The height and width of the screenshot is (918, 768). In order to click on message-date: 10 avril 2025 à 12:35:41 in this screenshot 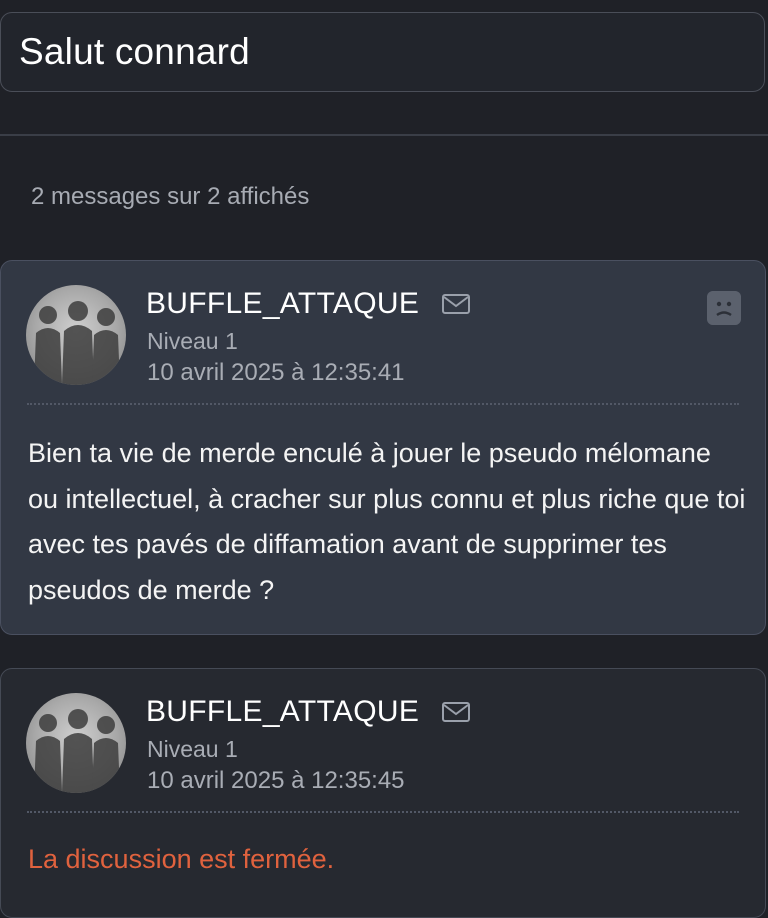, I will do `click(276, 373)`.